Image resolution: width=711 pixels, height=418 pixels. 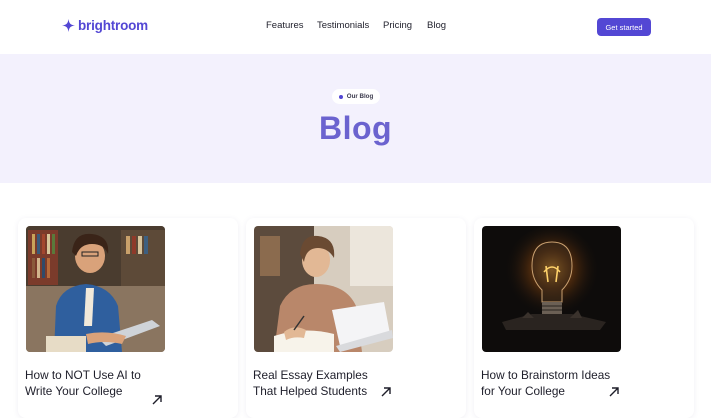 What do you see at coordinates (285, 25) in the screenshot?
I see `nav-link-features: Features` at bounding box center [285, 25].